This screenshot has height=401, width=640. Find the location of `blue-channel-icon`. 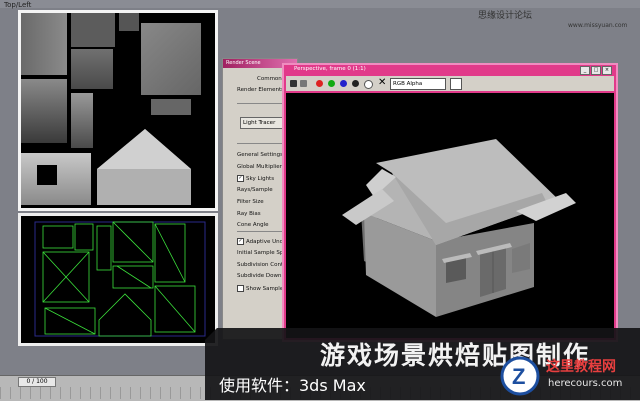

blue-channel-icon is located at coordinates (343, 83).